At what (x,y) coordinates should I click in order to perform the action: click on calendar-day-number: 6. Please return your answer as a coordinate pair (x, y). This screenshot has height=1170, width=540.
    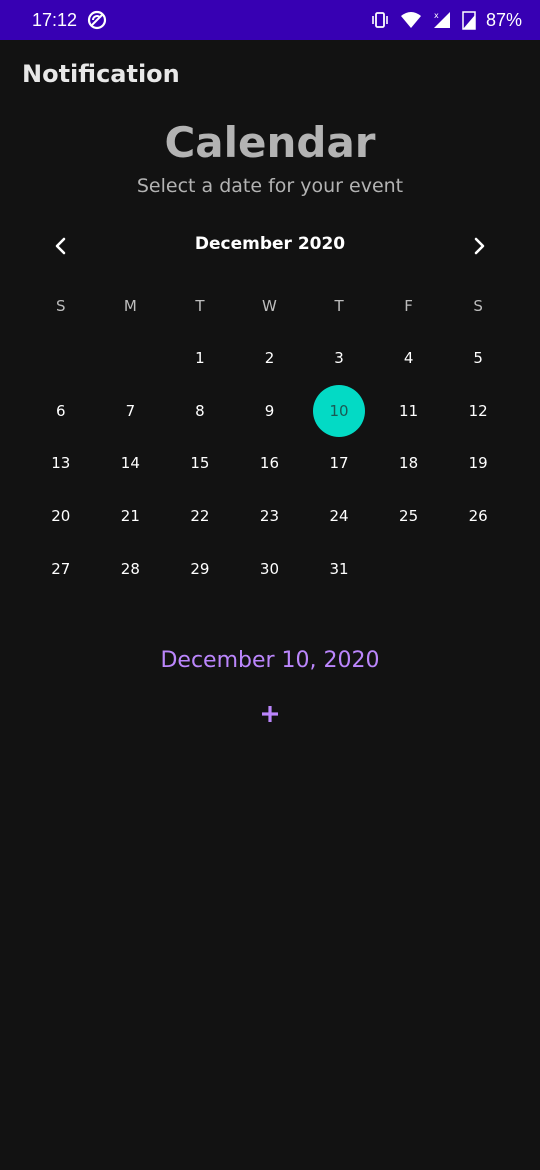
    Looking at the image, I should click on (61, 410).